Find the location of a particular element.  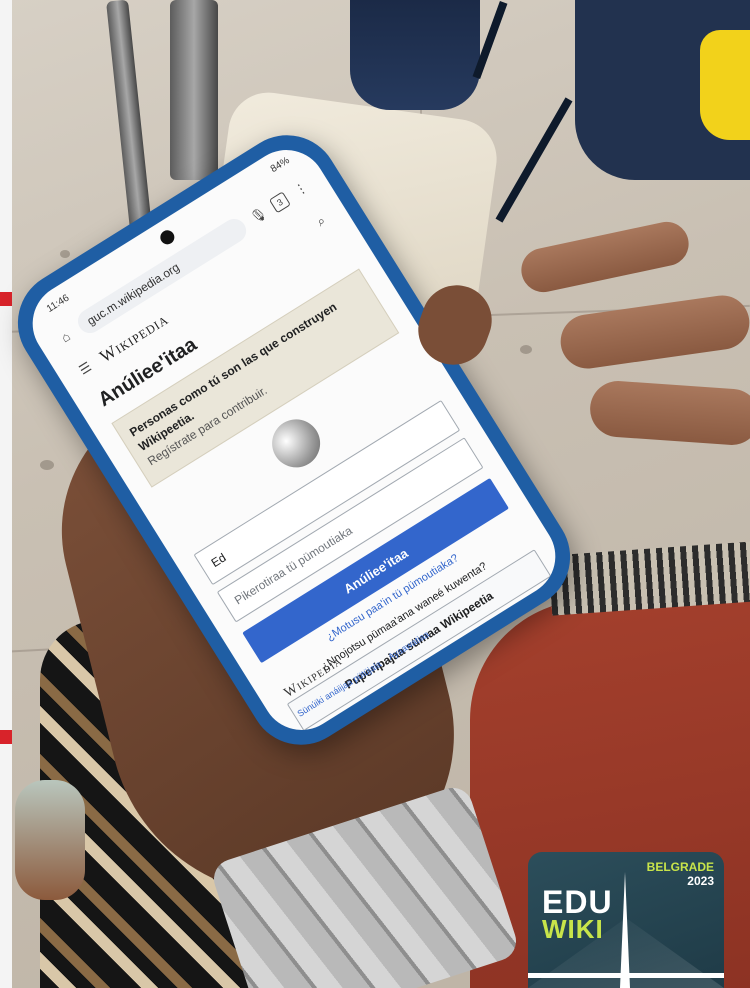

badge-wiki: WIKI is located at coordinates (573, 929).